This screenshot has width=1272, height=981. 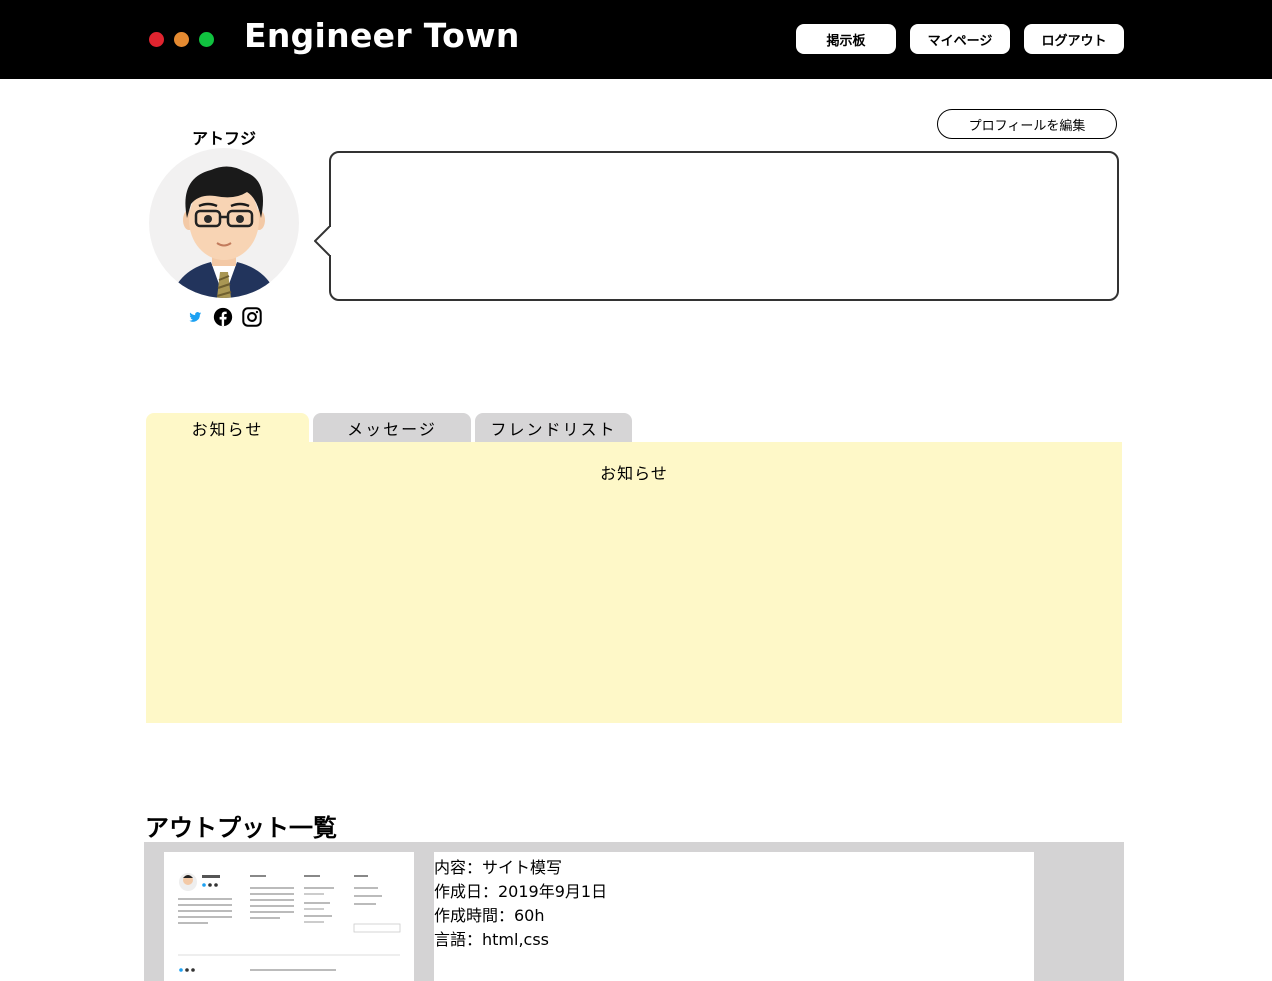 What do you see at coordinates (846, 39) in the screenshot?
I see `nav-board-button: 掲示板` at bounding box center [846, 39].